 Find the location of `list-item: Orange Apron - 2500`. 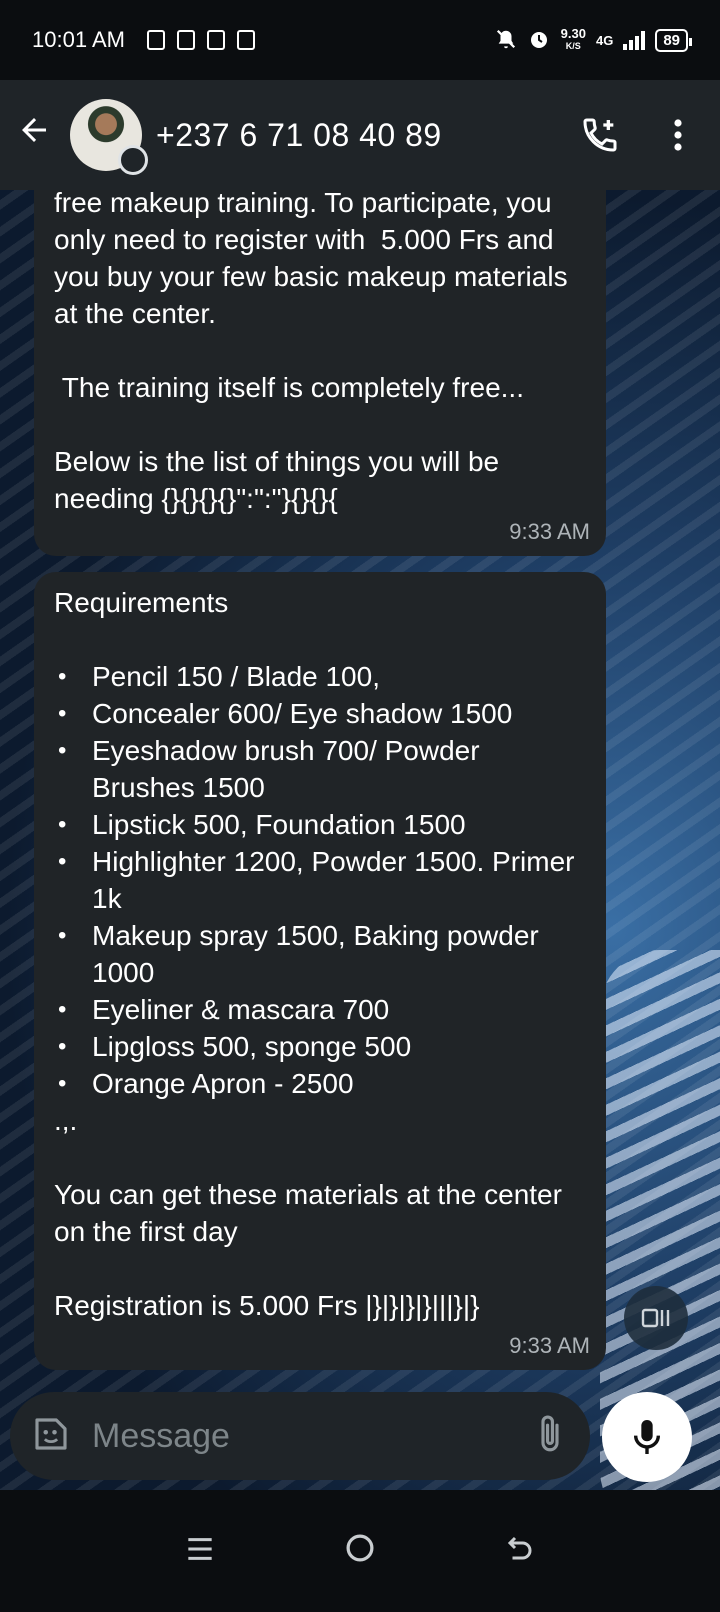

list-item: Orange Apron - 2500 is located at coordinates (320, 1083).